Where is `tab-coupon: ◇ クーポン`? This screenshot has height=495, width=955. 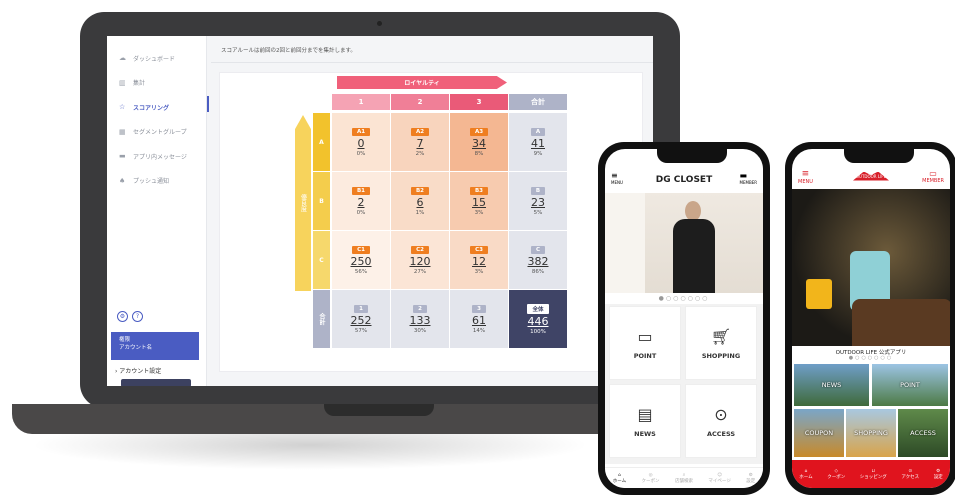 tab-coupon: ◇ クーポン is located at coordinates (836, 474).